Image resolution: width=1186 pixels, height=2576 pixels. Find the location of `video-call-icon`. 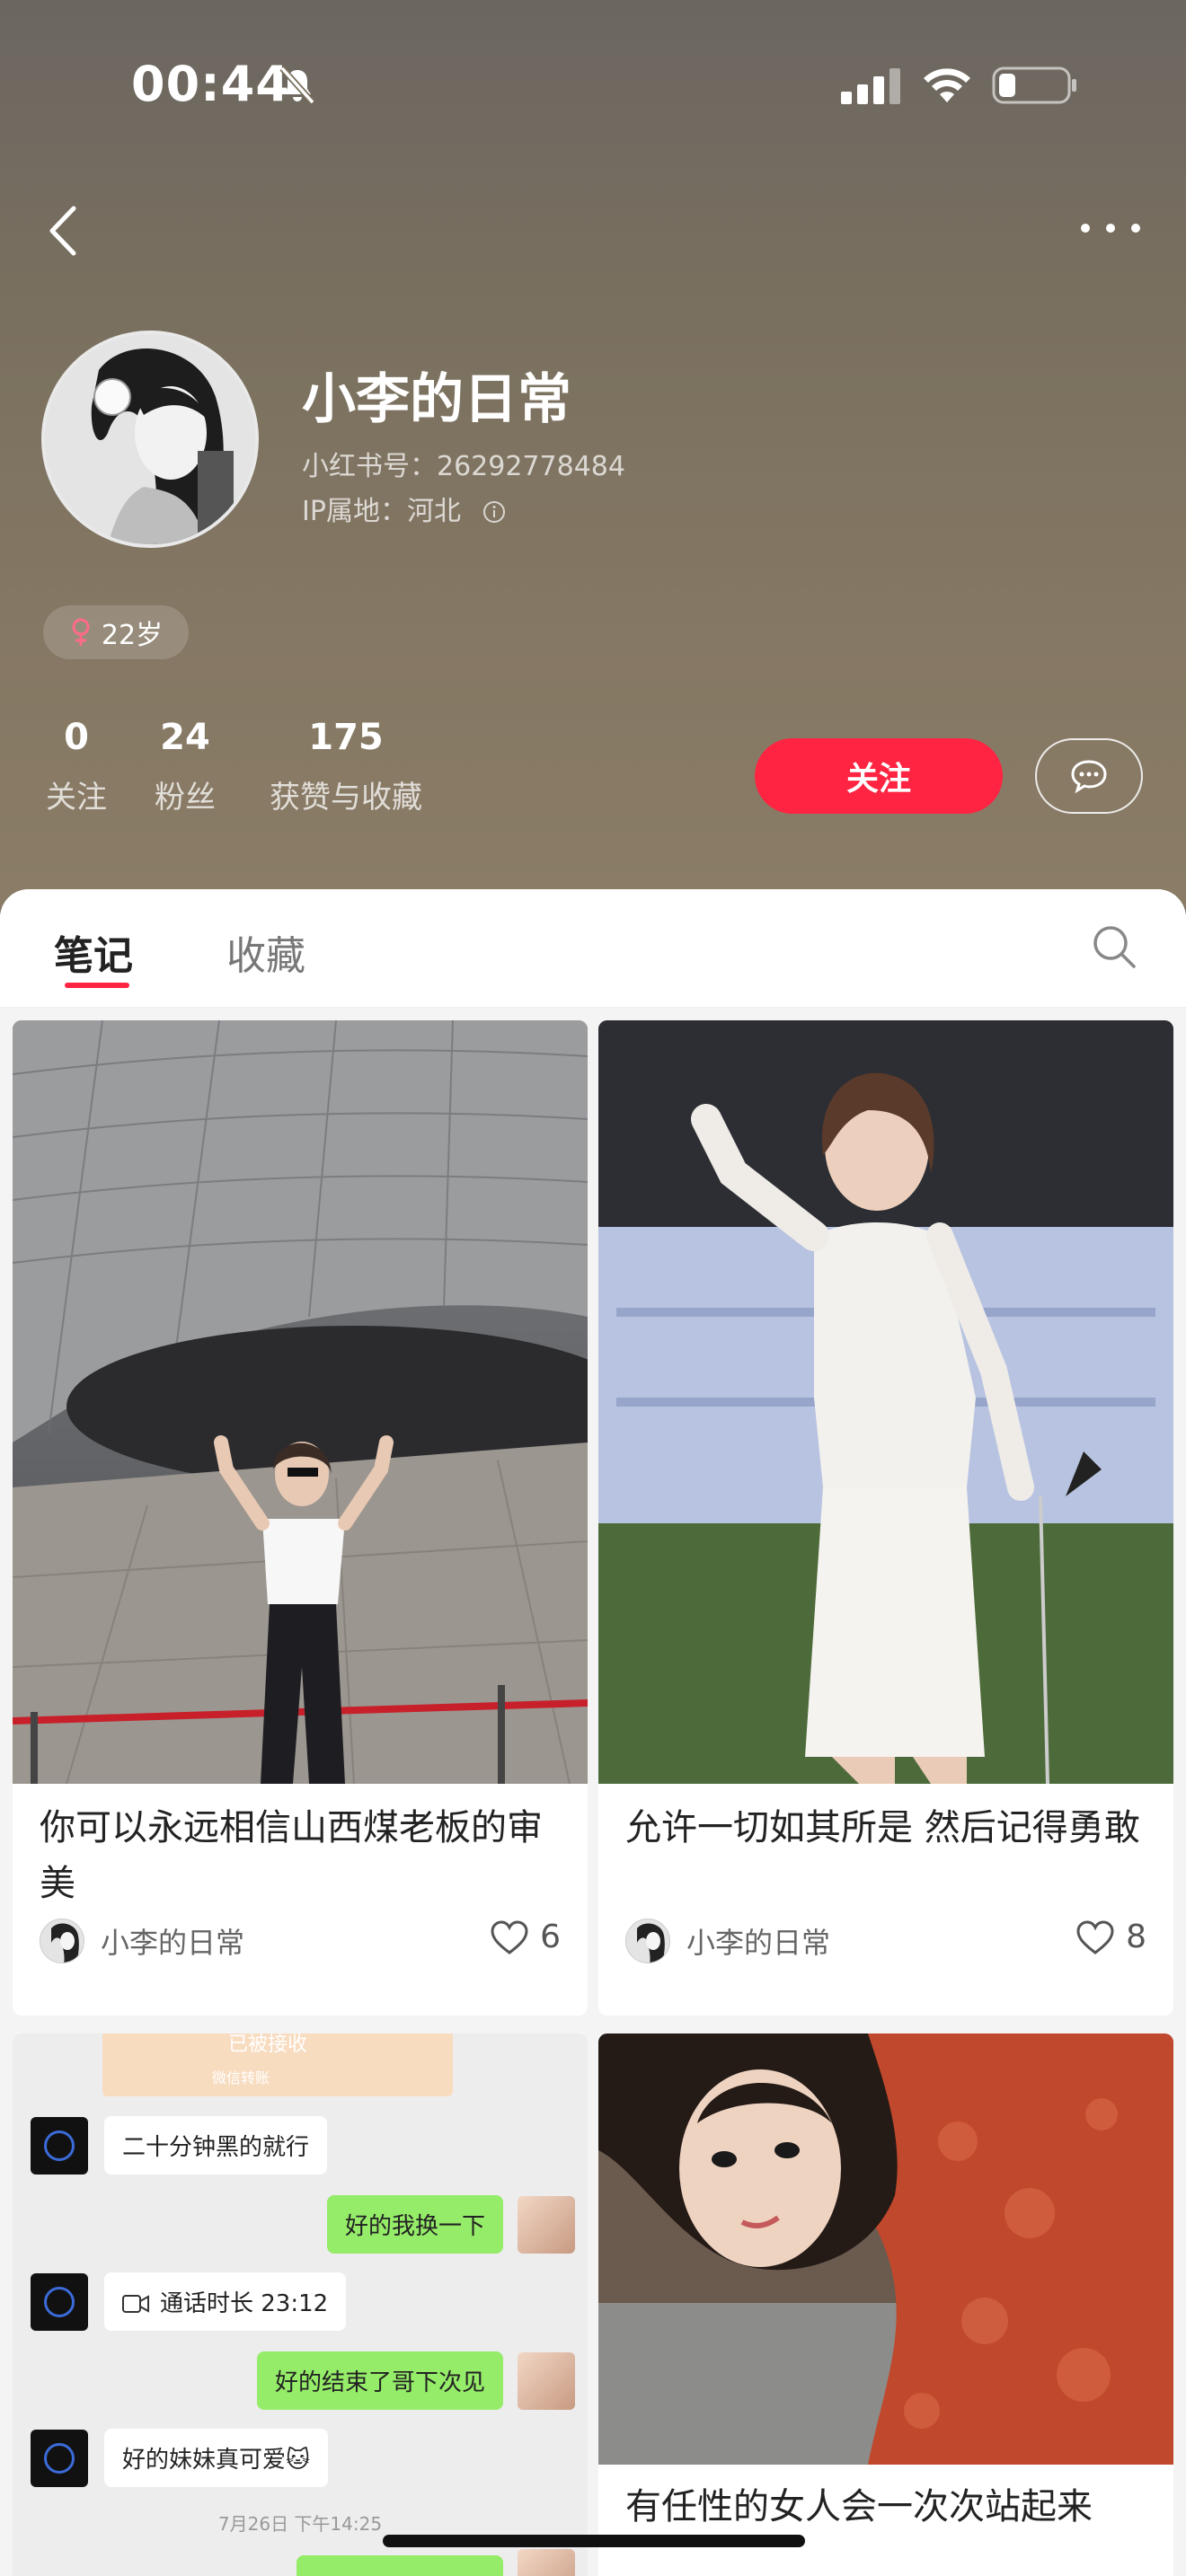

video-call-icon is located at coordinates (135, 2304).